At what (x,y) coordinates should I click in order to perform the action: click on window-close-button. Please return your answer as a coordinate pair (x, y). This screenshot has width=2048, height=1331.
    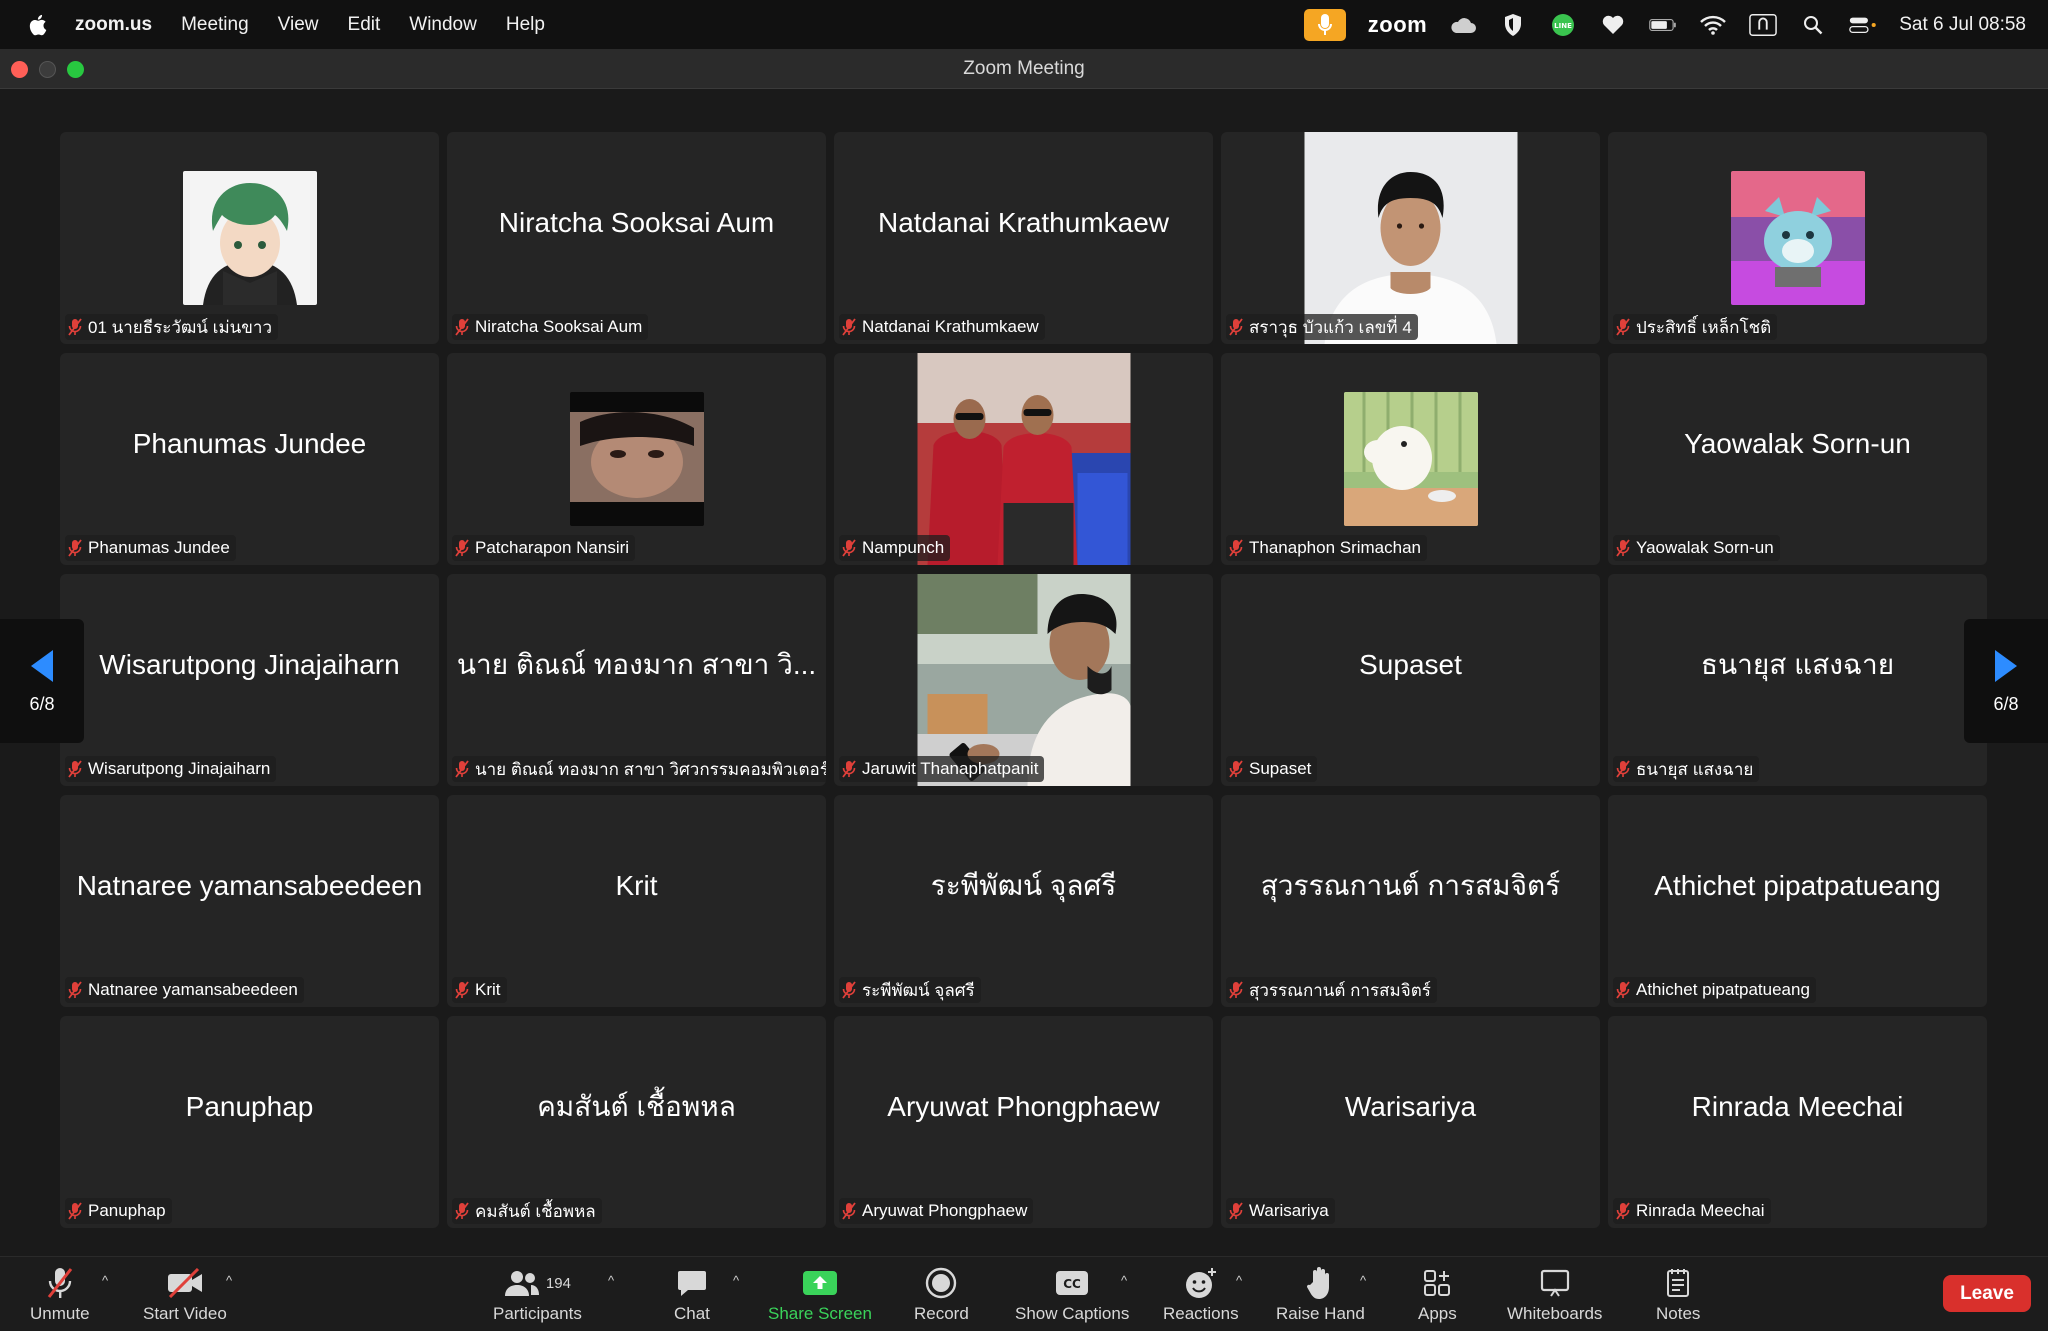
    Looking at the image, I should click on (19, 69).